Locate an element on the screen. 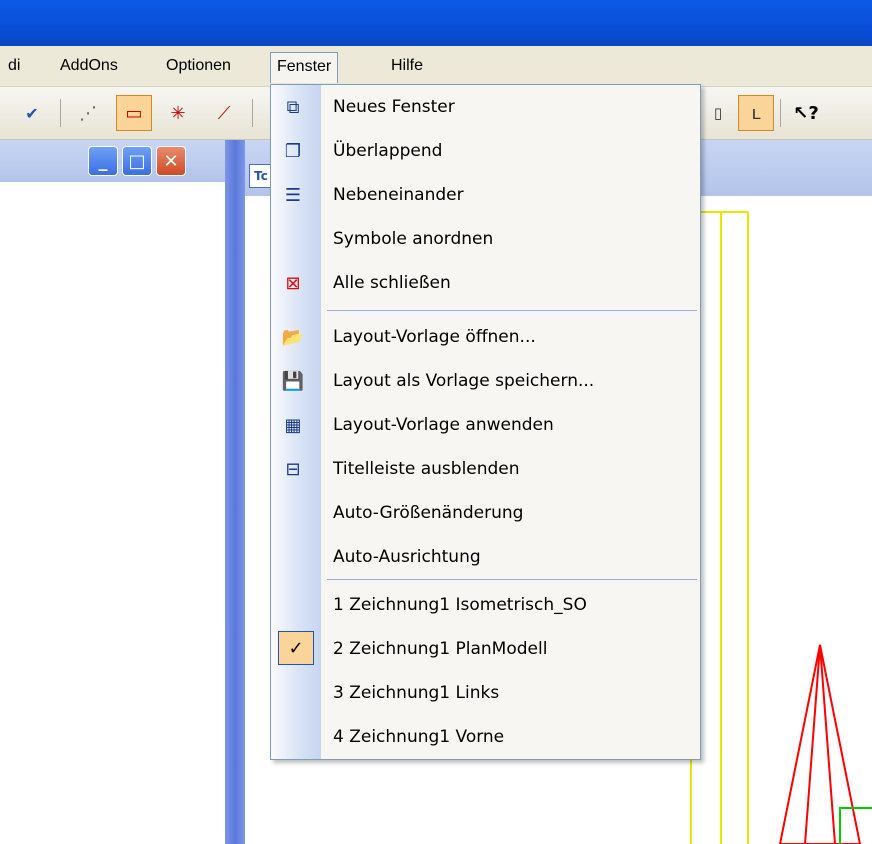  open-template-icon: 📂 is located at coordinates (293, 337).